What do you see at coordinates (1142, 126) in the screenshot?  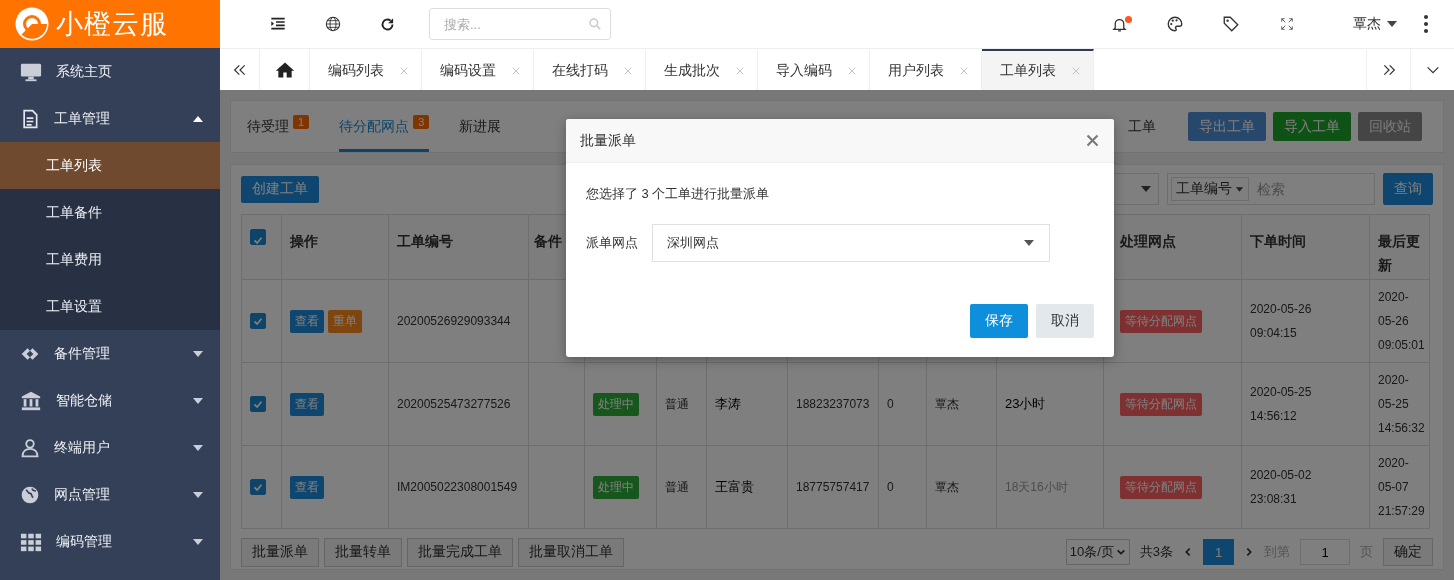 I see `status-tab: 工单` at bounding box center [1142, 126].